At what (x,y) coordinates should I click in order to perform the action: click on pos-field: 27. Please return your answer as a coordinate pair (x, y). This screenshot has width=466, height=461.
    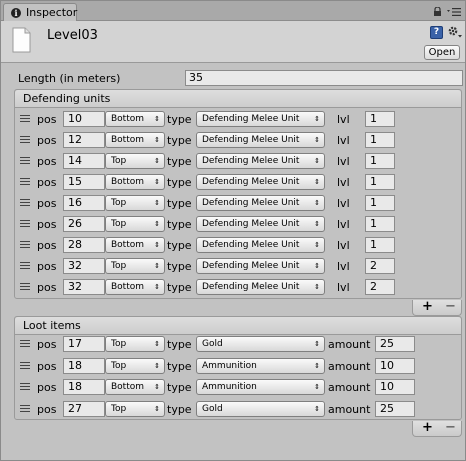
    Looking at the image, I should click on (84, 408).